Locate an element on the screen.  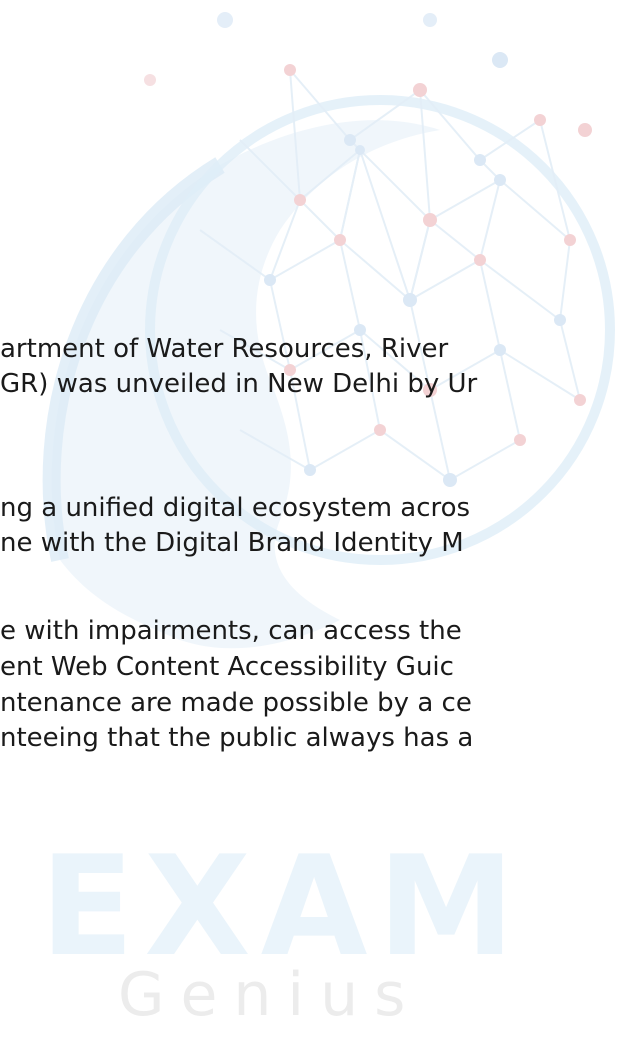
text-line: nteeing that the public always has a is located at coordinates (237, 738).